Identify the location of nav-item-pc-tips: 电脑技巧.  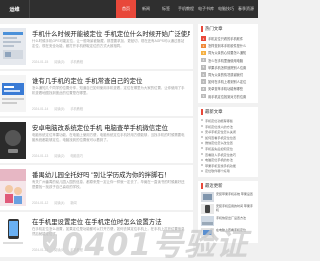
(226, 9).